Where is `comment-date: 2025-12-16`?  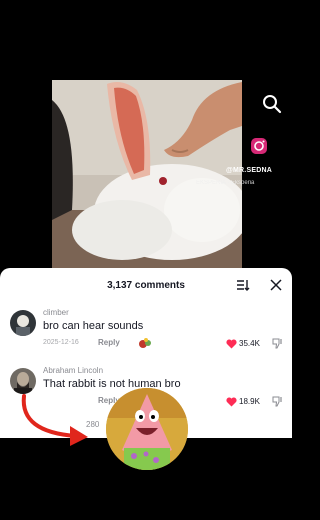
comment-date: 2025-12-16 is located at coordinates (61, 342).